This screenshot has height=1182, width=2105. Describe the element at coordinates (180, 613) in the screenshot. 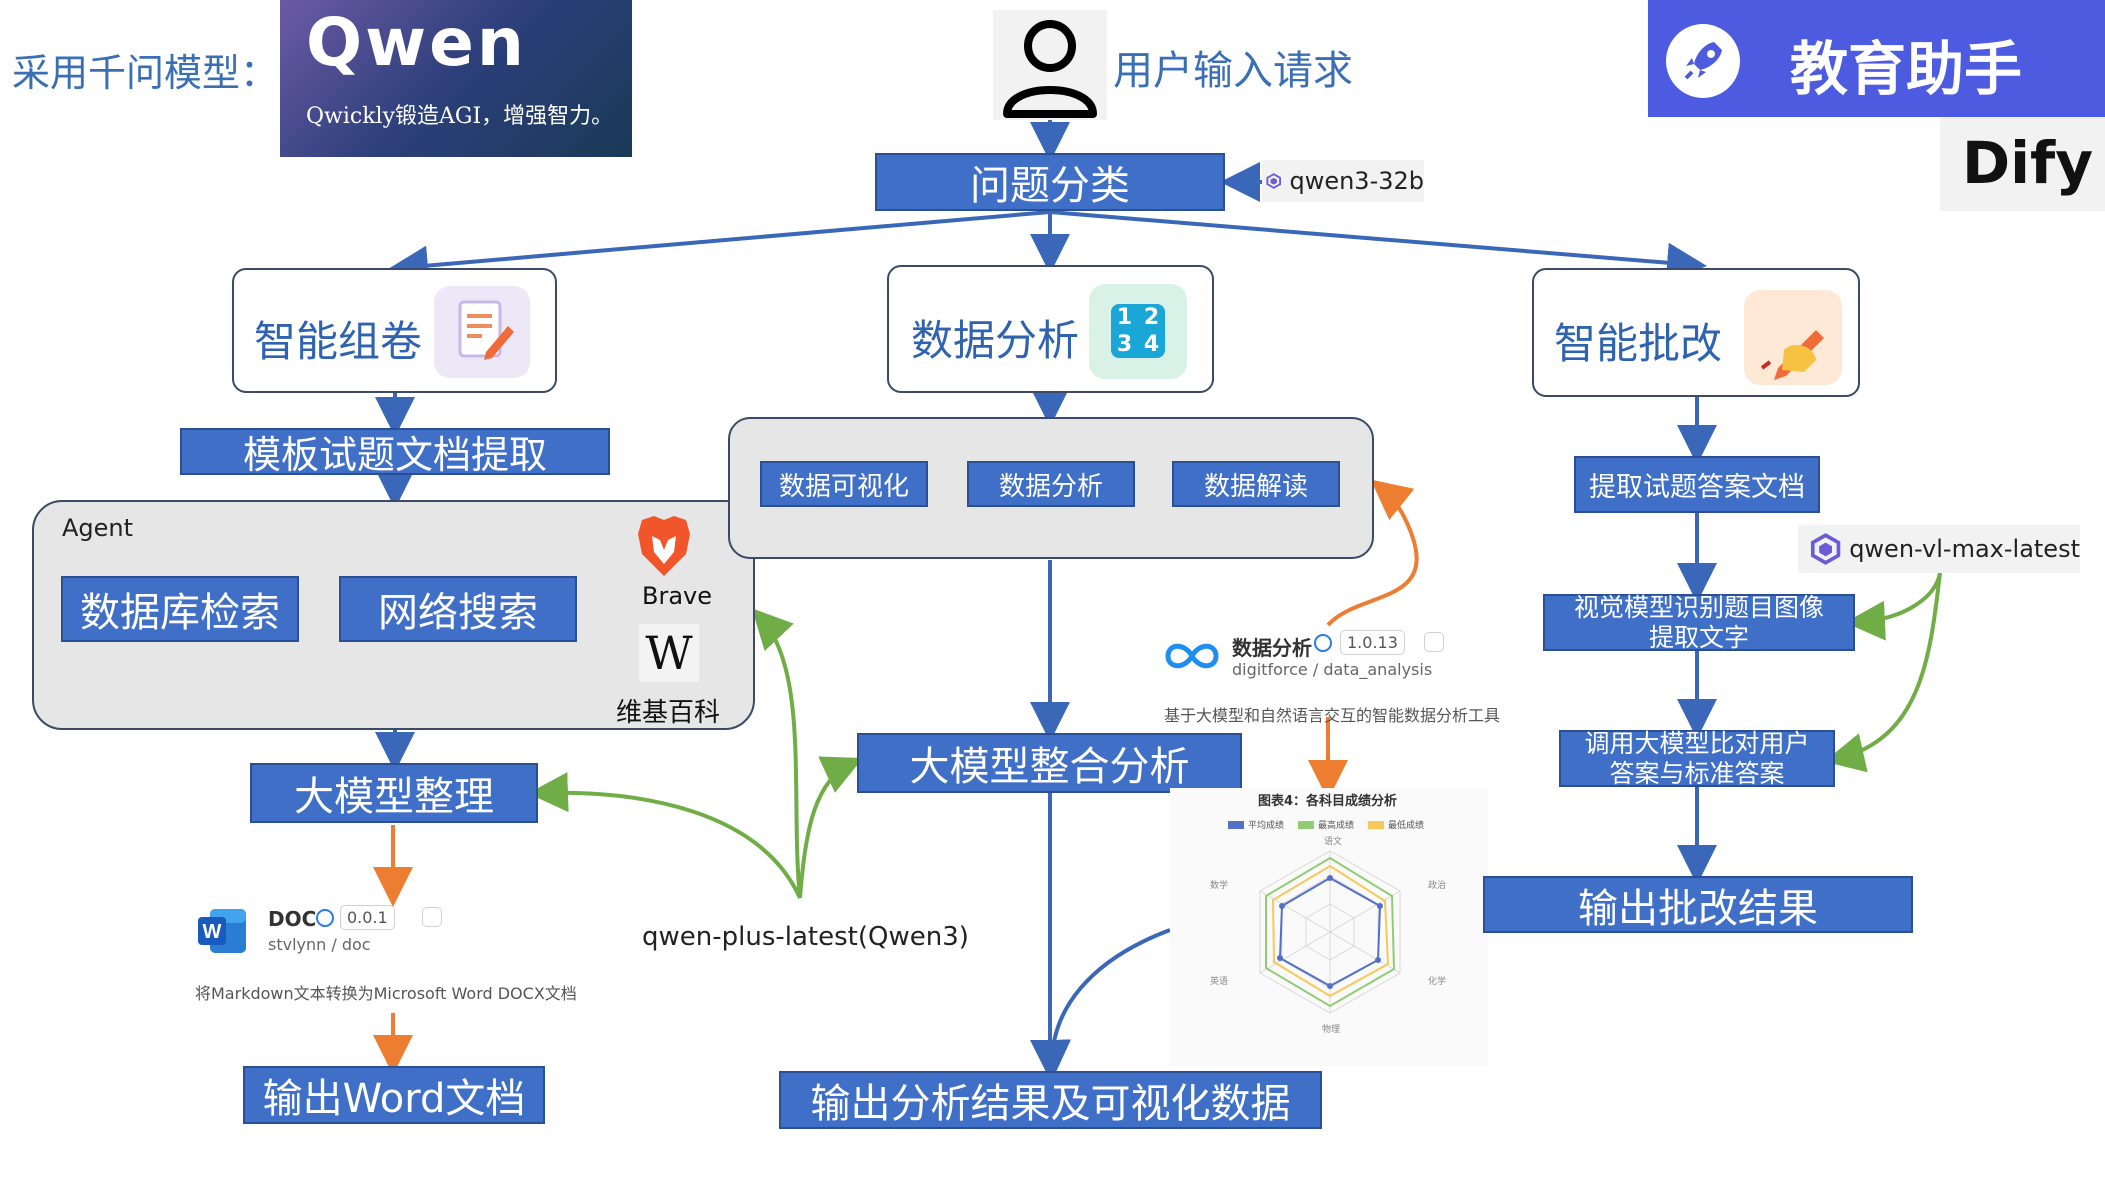

I see `db-search-label: 数据库检索` at that location.